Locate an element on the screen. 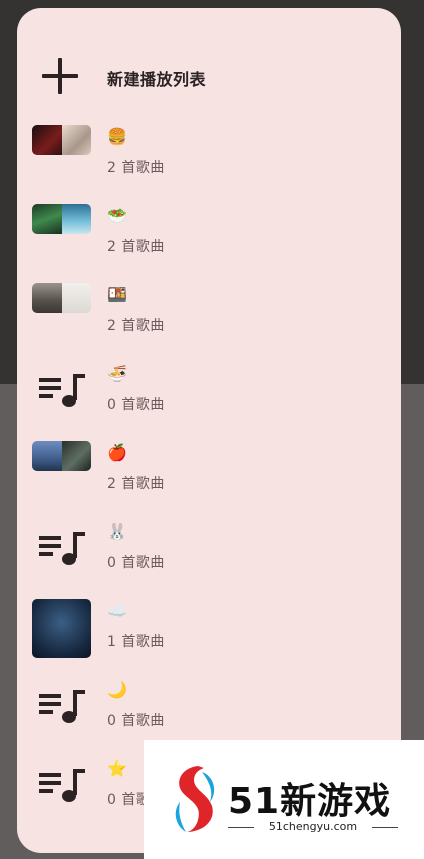  playlist-emoji: ⭐ is located at coordinates (117, 768).